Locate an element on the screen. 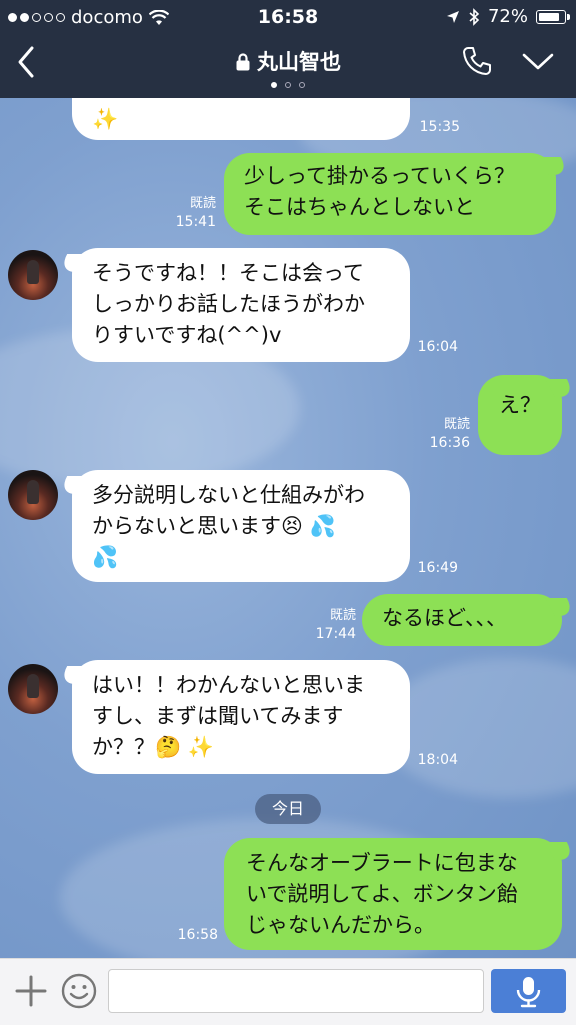 Image resolution: width=576 pixels, height=1025 pixels. app-header: docomo 16:58 72% 丸山智也 is located at coordinates (288, 49).